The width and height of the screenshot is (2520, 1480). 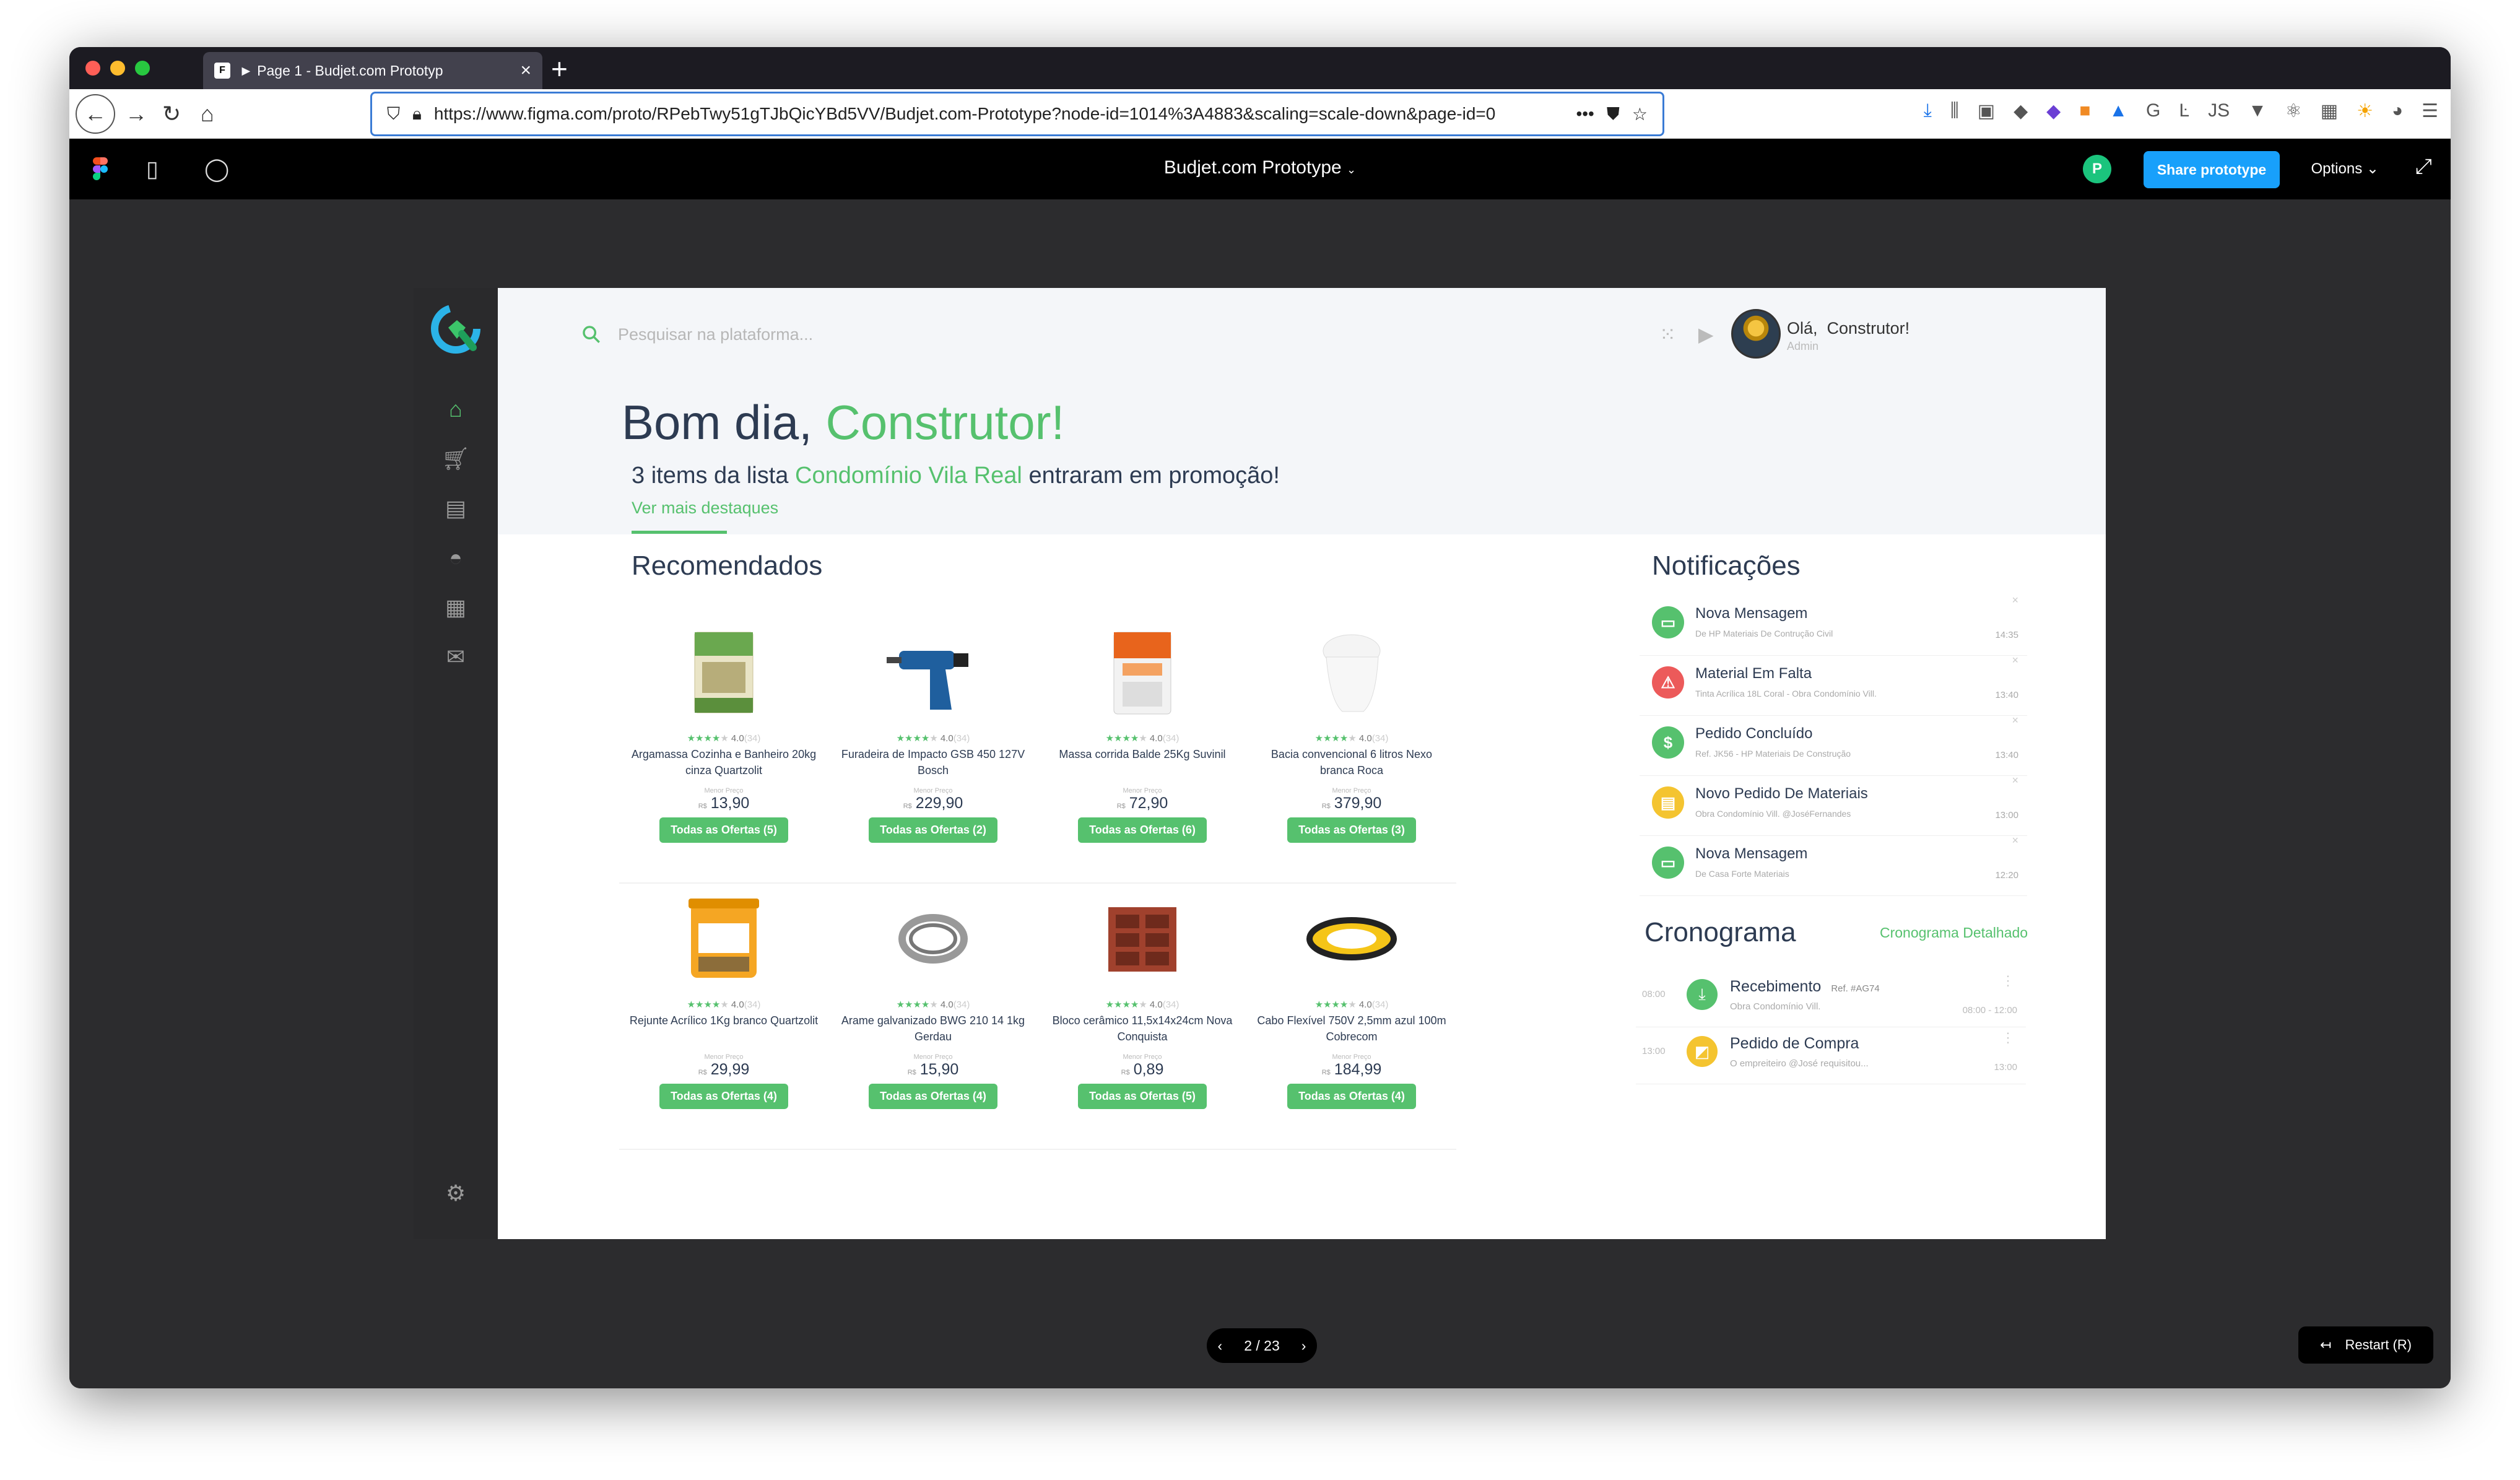 I want to click on close-tab-icon: ×, so click(x=525, y=70).